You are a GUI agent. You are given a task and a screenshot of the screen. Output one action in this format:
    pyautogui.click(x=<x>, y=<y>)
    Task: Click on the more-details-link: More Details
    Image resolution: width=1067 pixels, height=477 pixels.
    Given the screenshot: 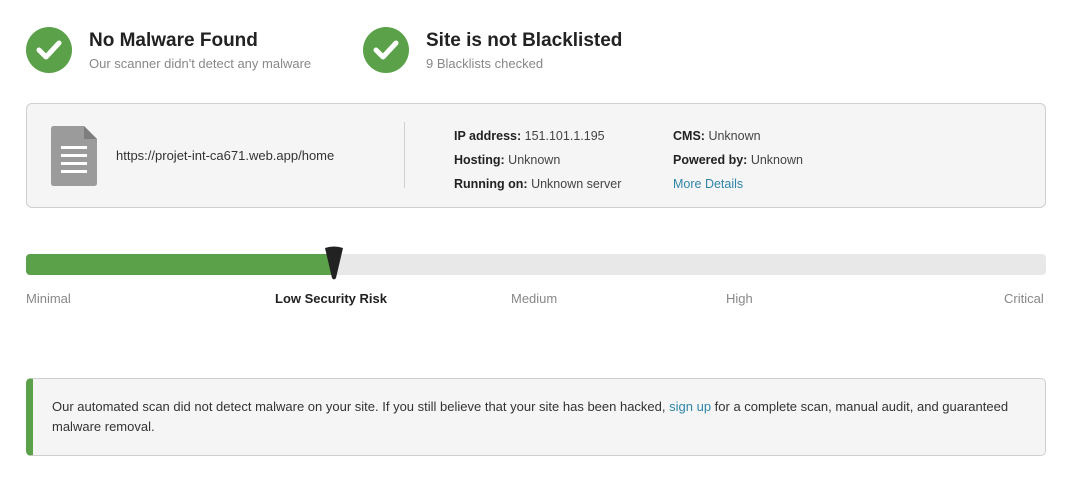 What is the action you would take?
    pyautogui.click(x=708, y=184)
    